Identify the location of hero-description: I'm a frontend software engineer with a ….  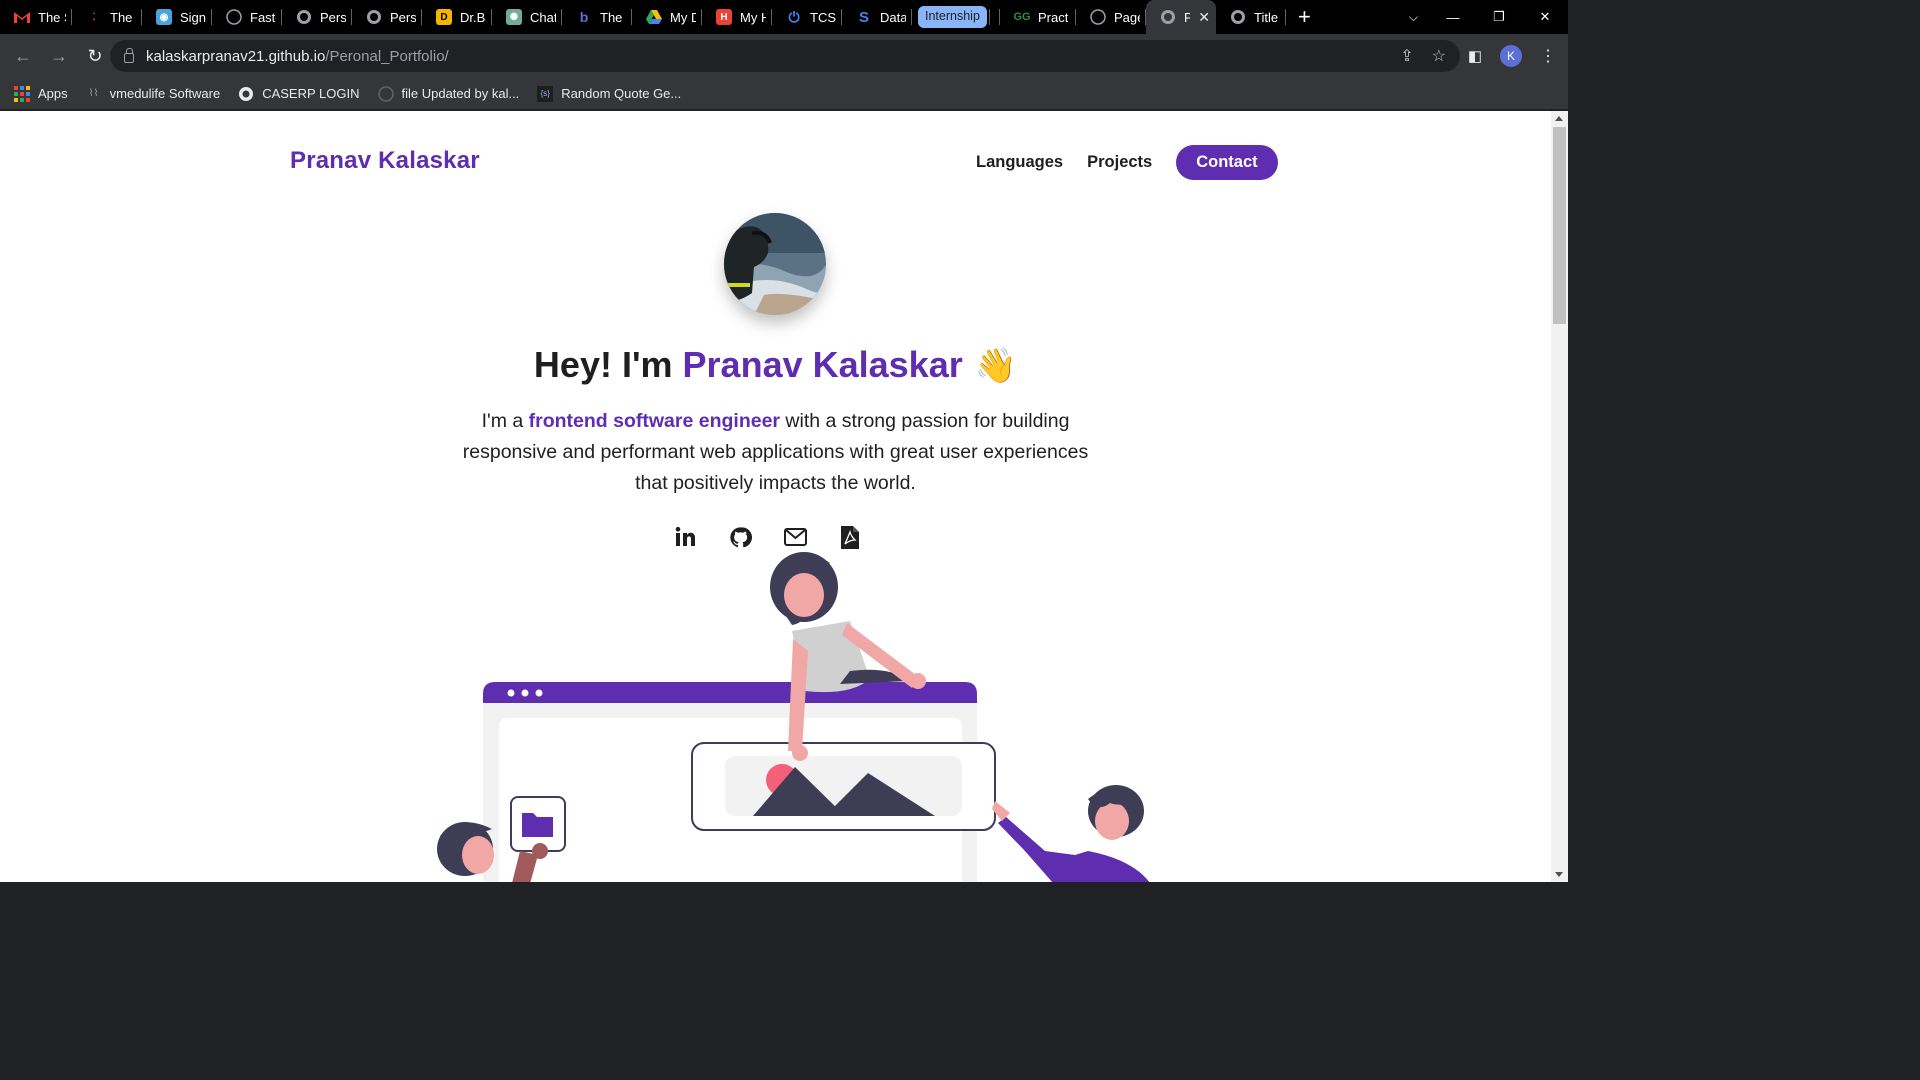
(775, 452).